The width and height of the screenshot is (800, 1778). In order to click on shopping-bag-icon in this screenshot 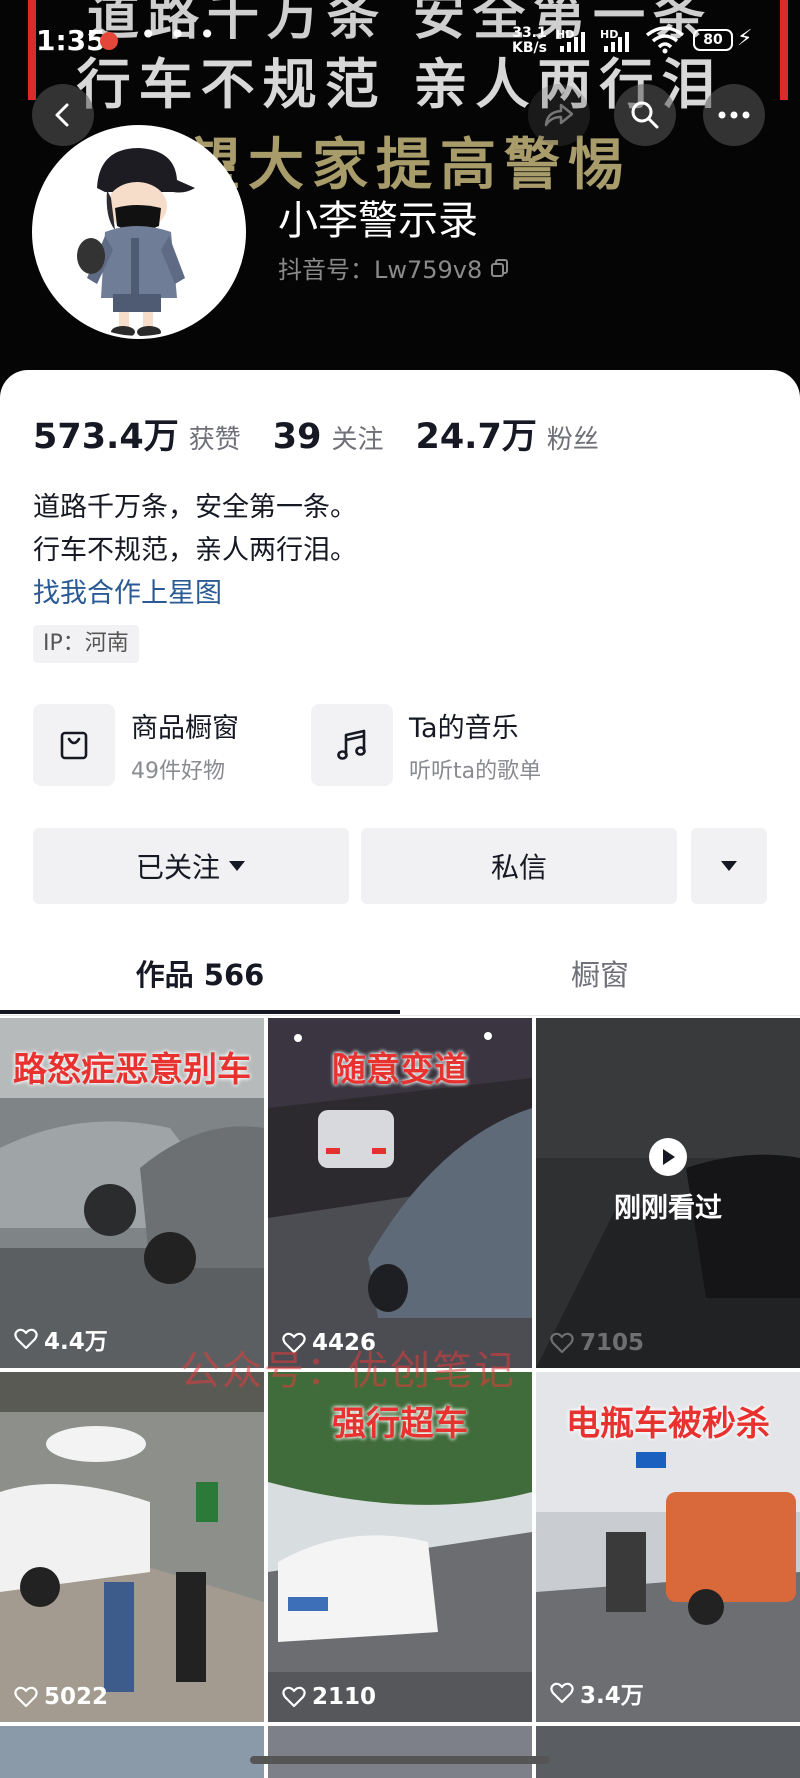, I will do `click(74, 745)`.